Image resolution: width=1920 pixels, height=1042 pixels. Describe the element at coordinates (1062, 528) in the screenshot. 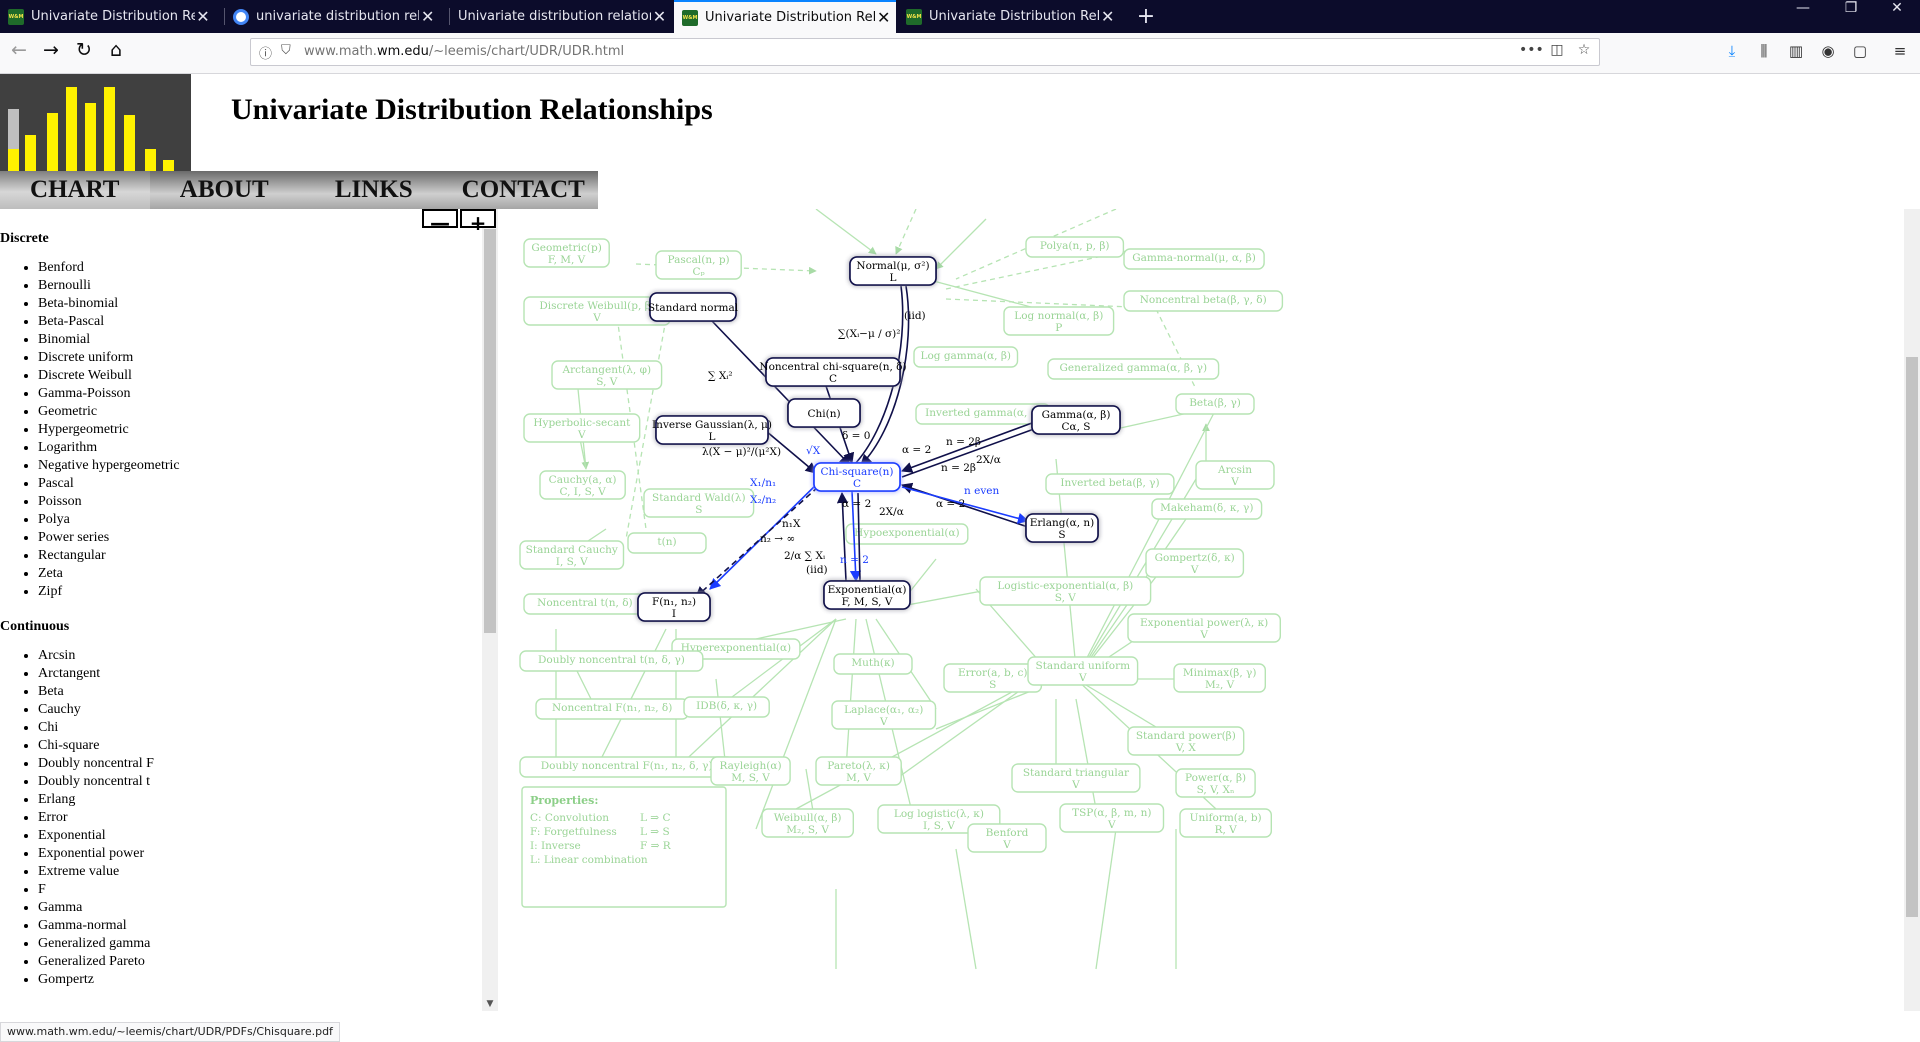

I see `distribution-node: Erlang(α, n)S` at that location.